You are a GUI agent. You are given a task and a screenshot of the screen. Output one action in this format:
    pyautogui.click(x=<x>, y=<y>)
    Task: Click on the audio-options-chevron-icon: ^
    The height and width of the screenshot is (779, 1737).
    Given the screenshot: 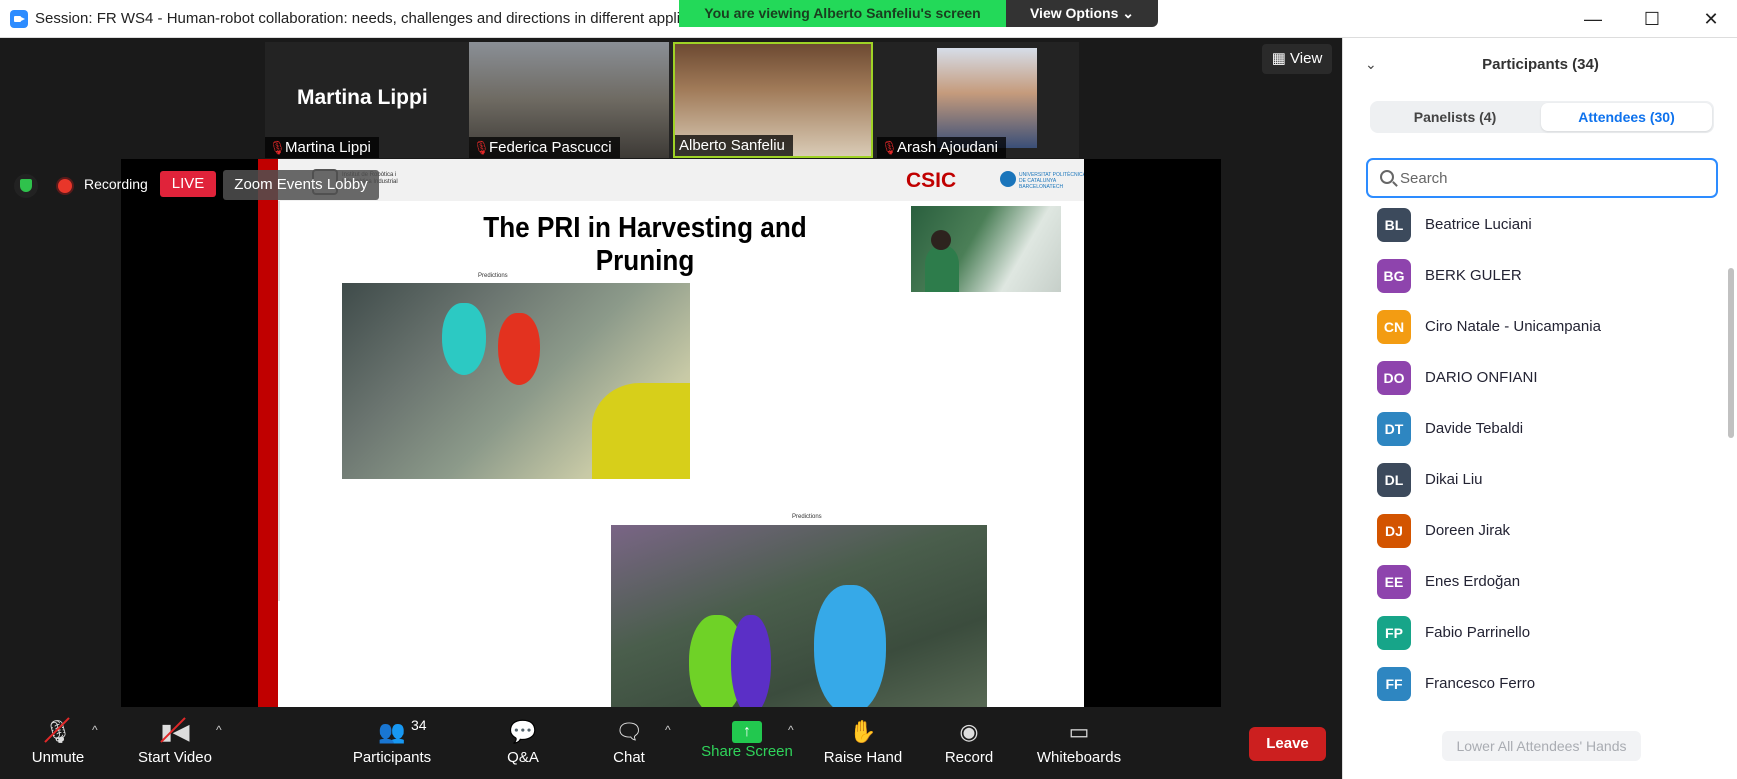 What is the action you would take?
    pyautogui.click(x=95, y=730)
    